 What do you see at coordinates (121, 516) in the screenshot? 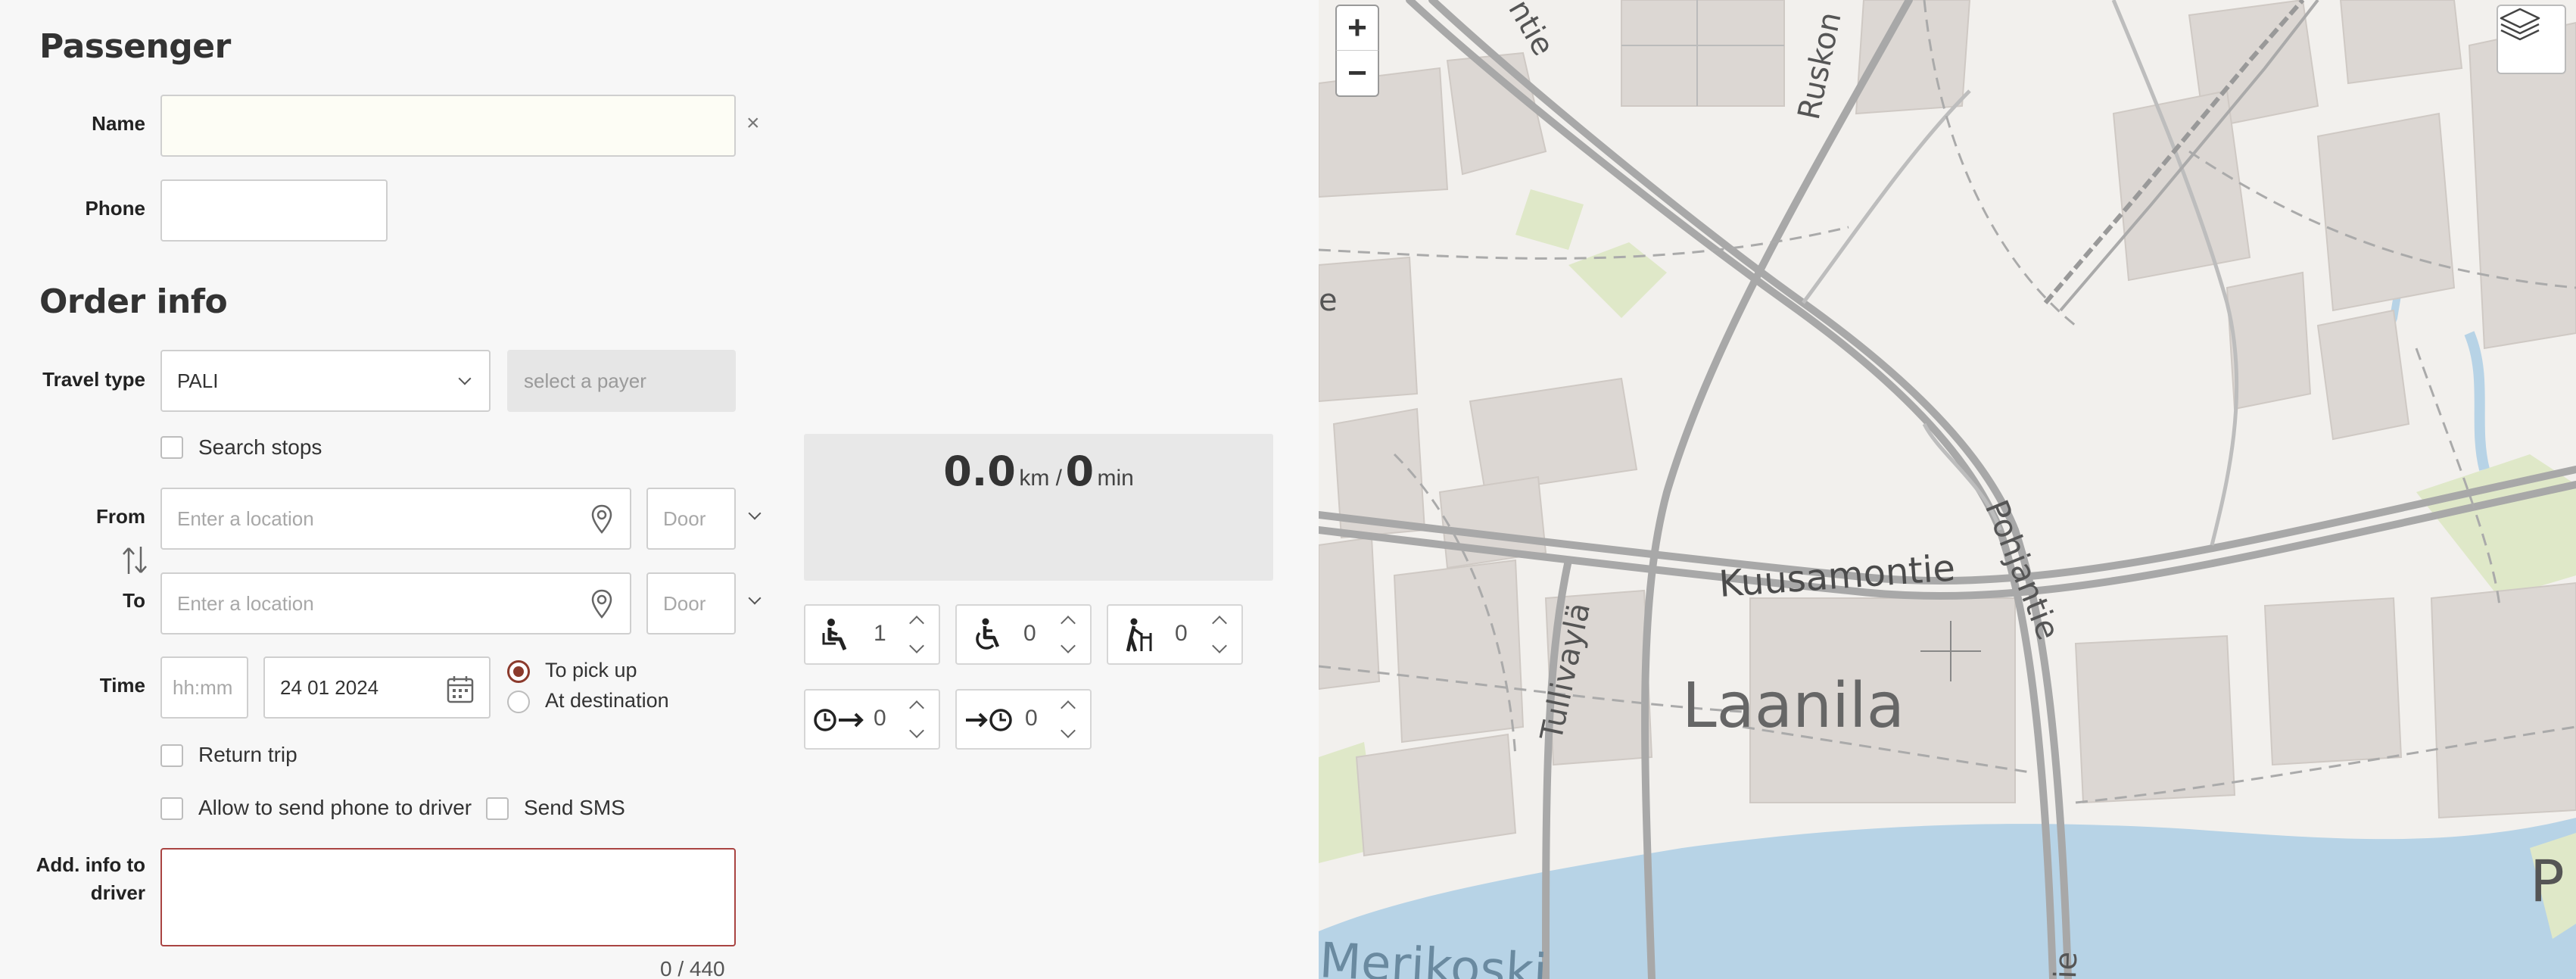
I see `from-label: From` at bounding box center [121, 516].